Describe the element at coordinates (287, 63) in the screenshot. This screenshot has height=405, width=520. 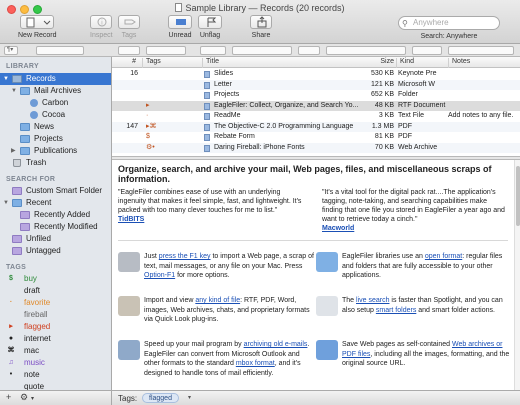
I see `column-header-title: Title` at that location.